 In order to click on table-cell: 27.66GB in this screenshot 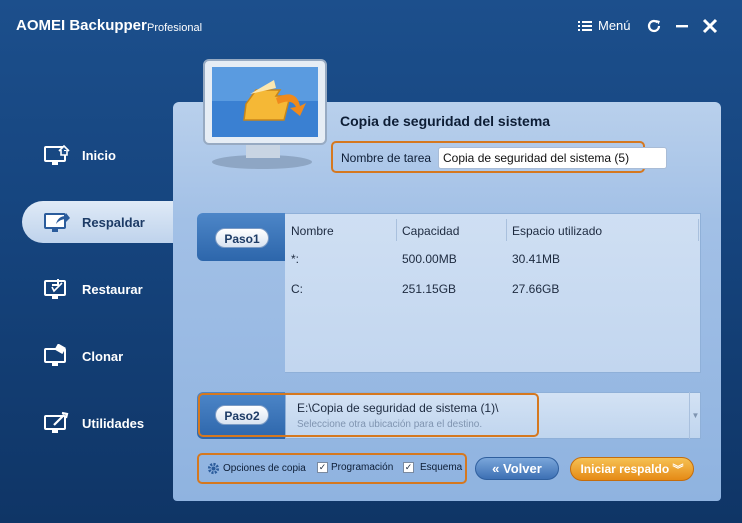, I will do `click(536, 289)`.